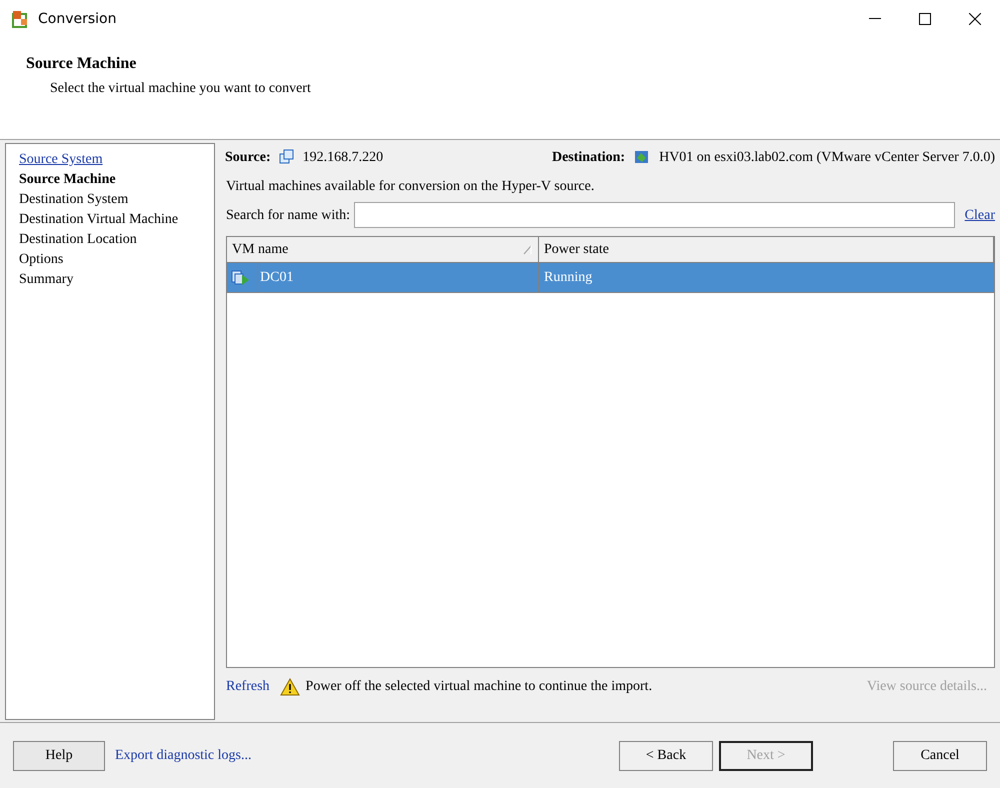  What do you see at coordinates (343, 157) in the screenshot?
I see `source-value: 192.168.7.220` at bounding box center [343, 157].